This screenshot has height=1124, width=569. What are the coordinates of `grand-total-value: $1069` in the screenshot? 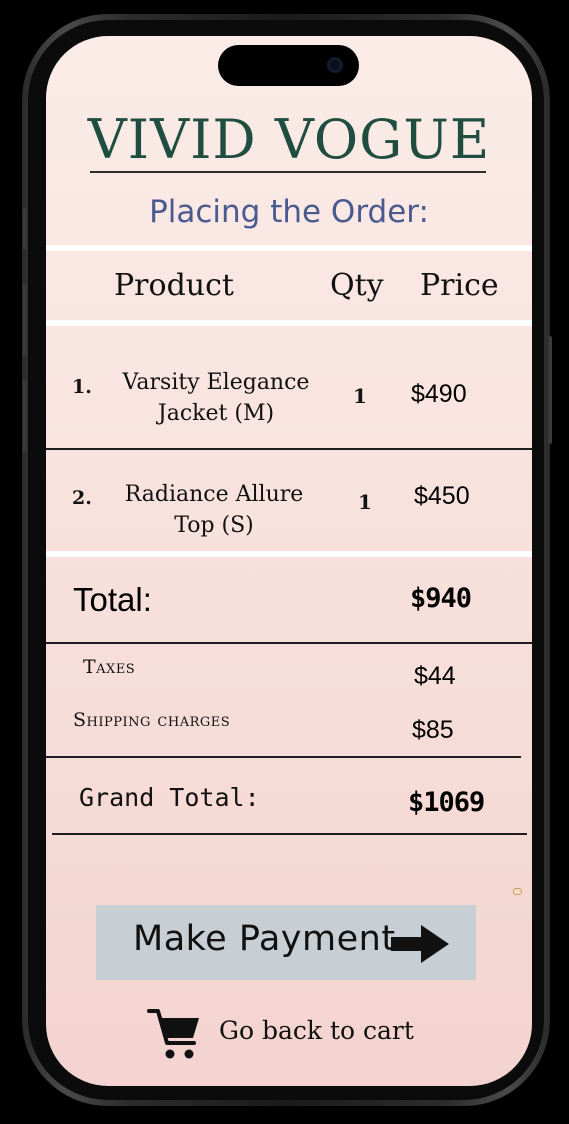 It's located at (446, 802).